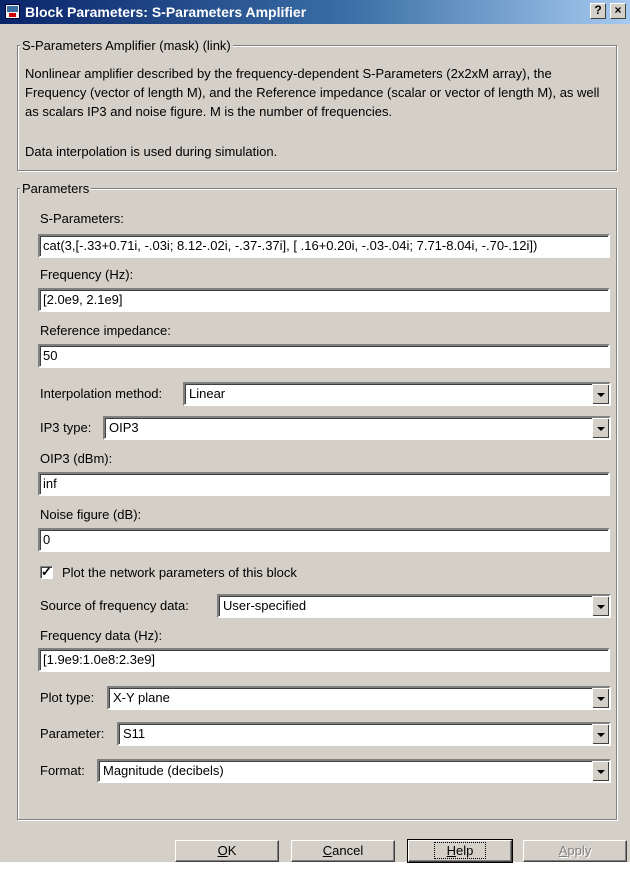 The image size is (630, 875). What do you see at coordinates (207, 393) in the screenshot?
I see `interpolation-method-value: Linear` at bounding box center [207, 393].